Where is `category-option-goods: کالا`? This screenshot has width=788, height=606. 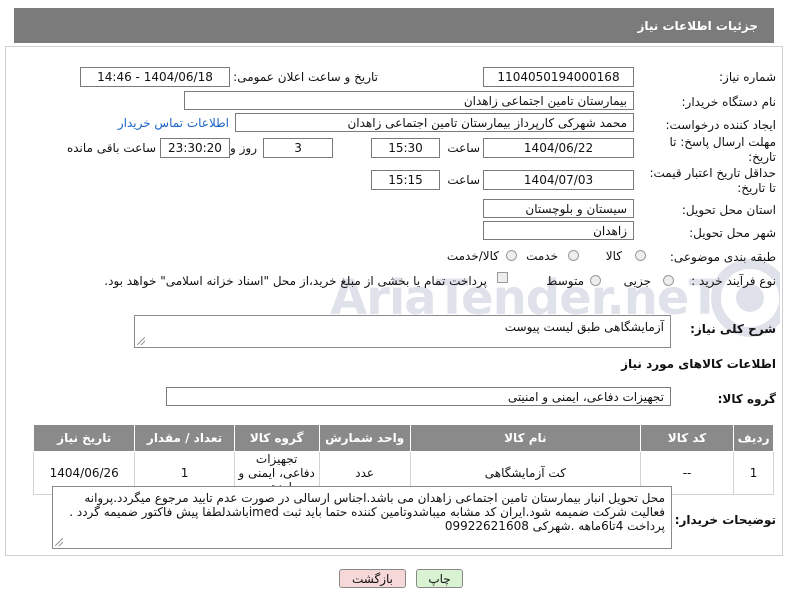 category-option-goods: کالا is located at coordinates (613, 256).